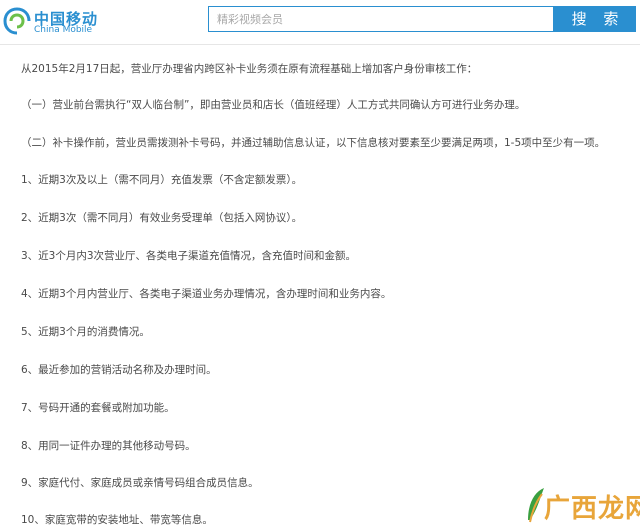  Describe the element at coordinates (206, 294) in the screenshot. I see `list-item: 4、近期3个月内营业厅、各类电子渠道业务办理情况，含办理时间和业务内容。` at that location.